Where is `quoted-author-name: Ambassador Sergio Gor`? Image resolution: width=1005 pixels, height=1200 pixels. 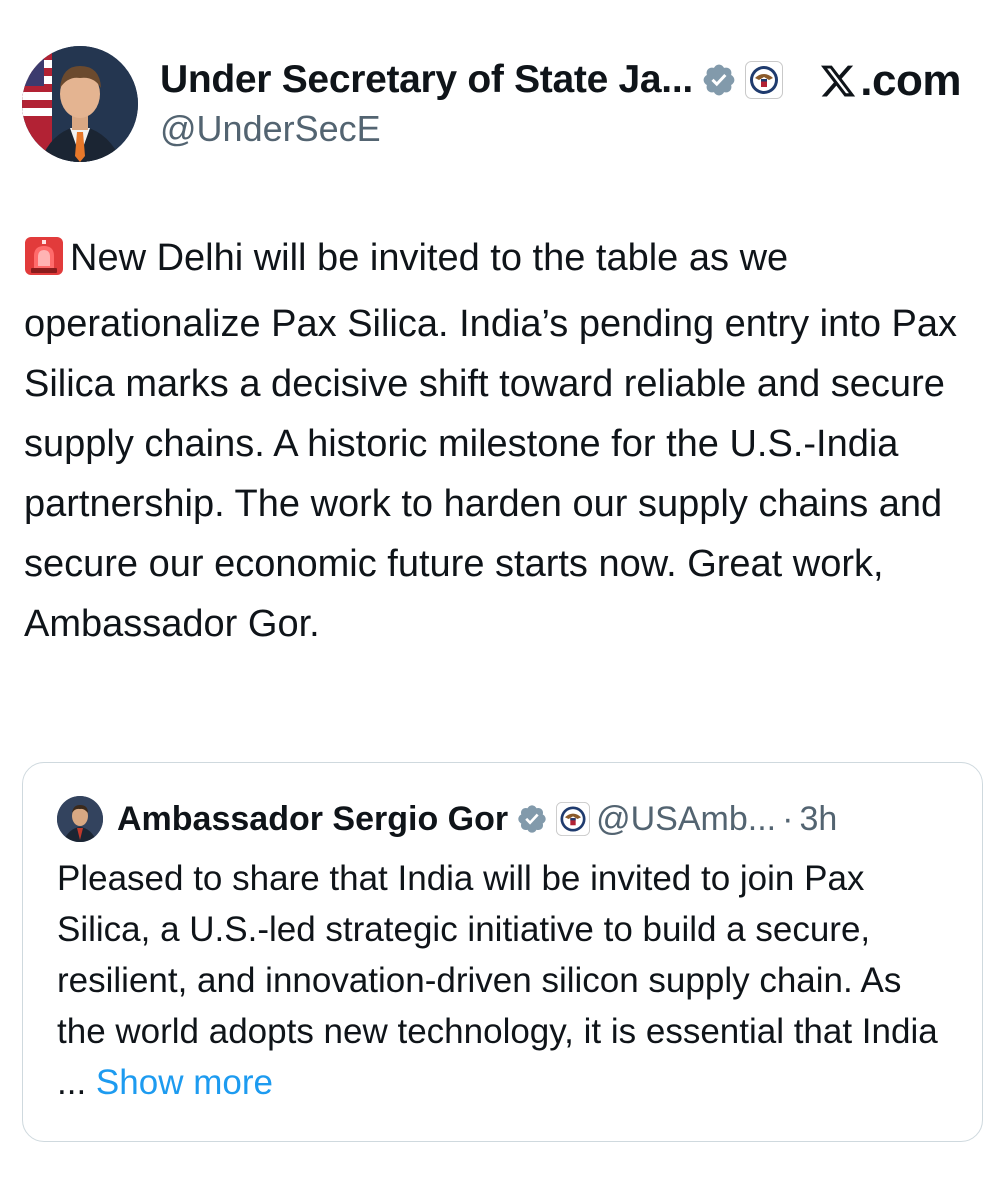
quoted-author-name: Ambassador Sergio Gor is located at coordinates (312, 819).